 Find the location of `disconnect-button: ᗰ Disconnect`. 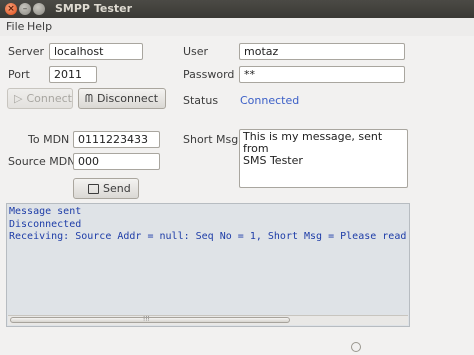

disconnect-button: ᗰ Disconnect is located at coordinates (122, 98).